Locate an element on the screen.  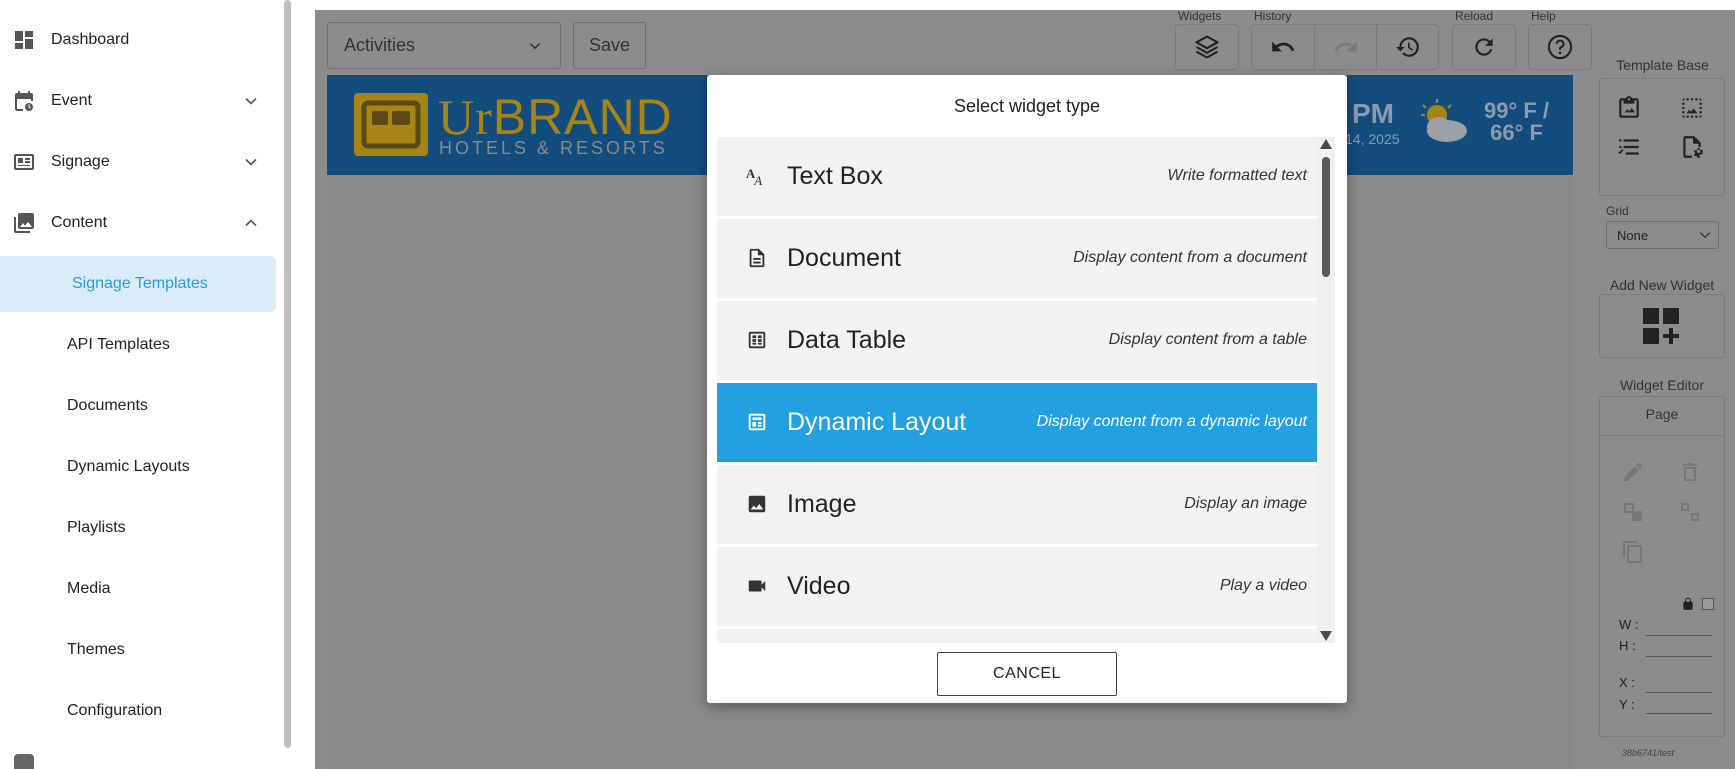
widget-option-data-table: Data Table Display content from a table is located at coordinates (1017, 340).